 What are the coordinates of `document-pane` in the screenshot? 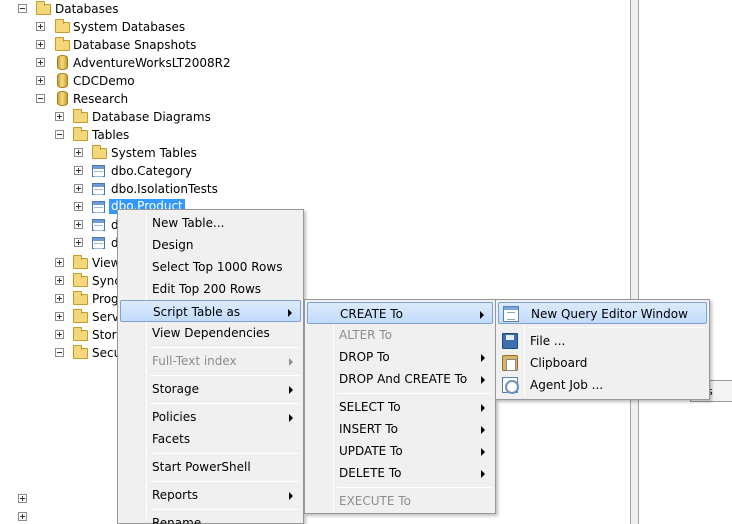 It's located at (685, 262).